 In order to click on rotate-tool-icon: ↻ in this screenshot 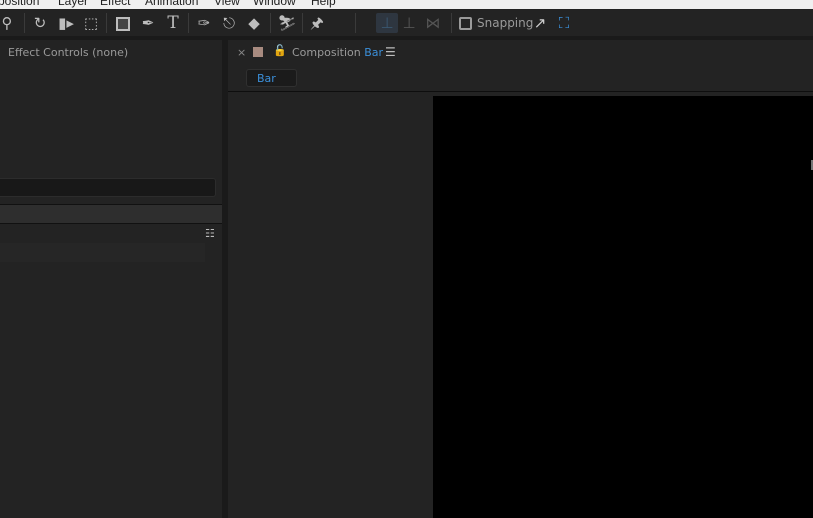, I will do `click(40, 23)`.